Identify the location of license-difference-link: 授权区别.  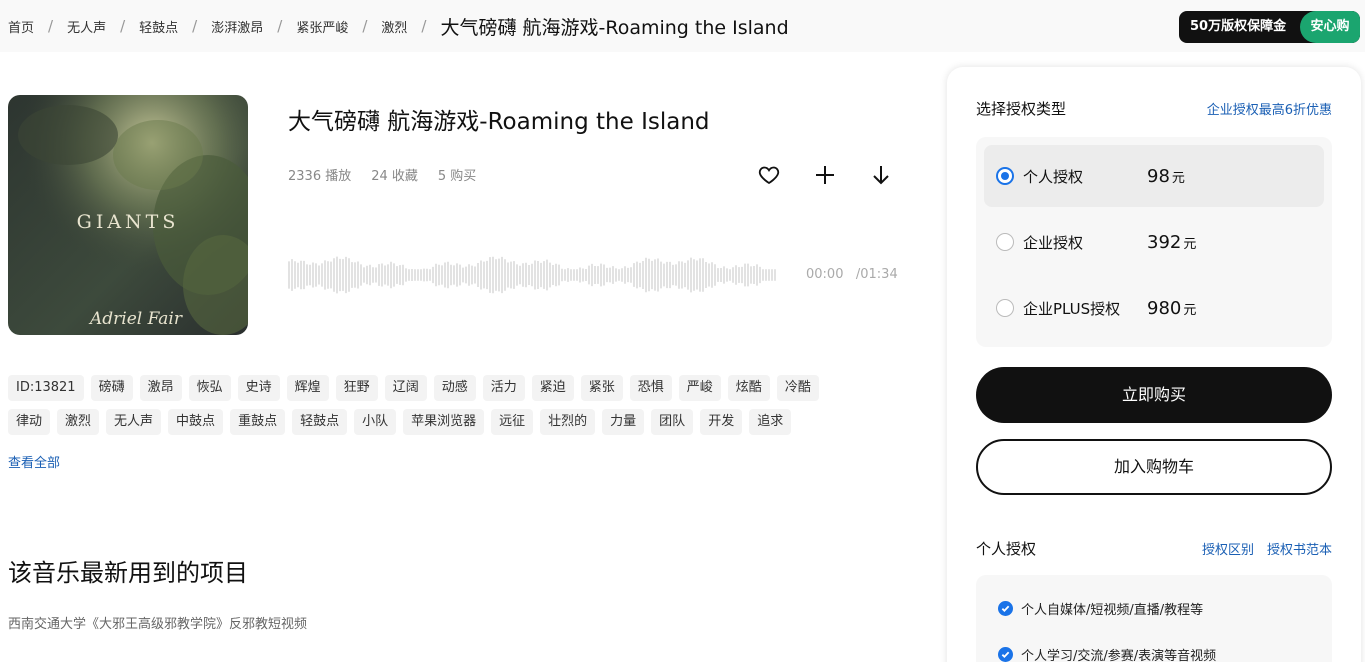
(1228, 548).